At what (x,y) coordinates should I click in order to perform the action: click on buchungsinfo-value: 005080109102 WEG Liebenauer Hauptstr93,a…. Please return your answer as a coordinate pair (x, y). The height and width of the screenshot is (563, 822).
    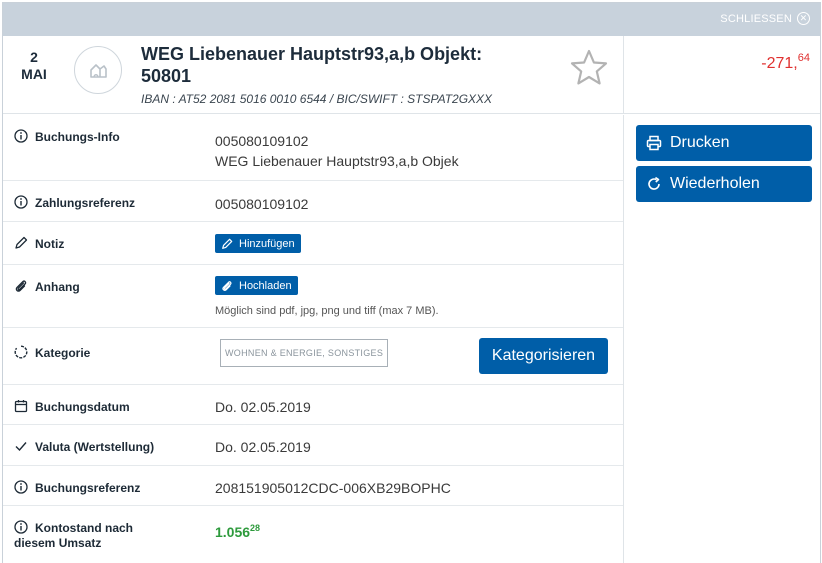
    Looking at the image, I should click on (337, 151).